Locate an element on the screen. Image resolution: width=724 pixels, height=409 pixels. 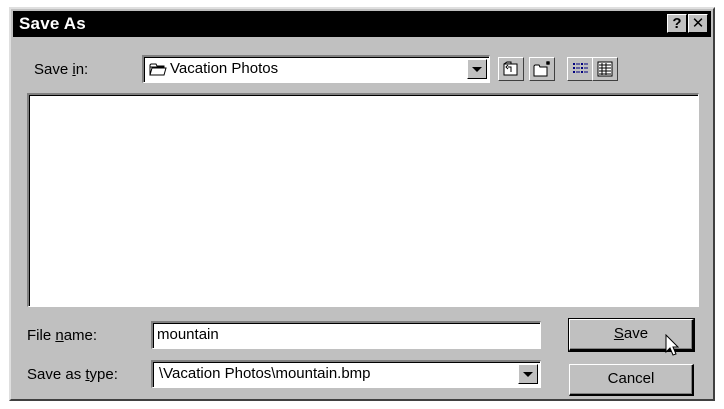
file-name-label: File name: is located at coordinates (62, 335).